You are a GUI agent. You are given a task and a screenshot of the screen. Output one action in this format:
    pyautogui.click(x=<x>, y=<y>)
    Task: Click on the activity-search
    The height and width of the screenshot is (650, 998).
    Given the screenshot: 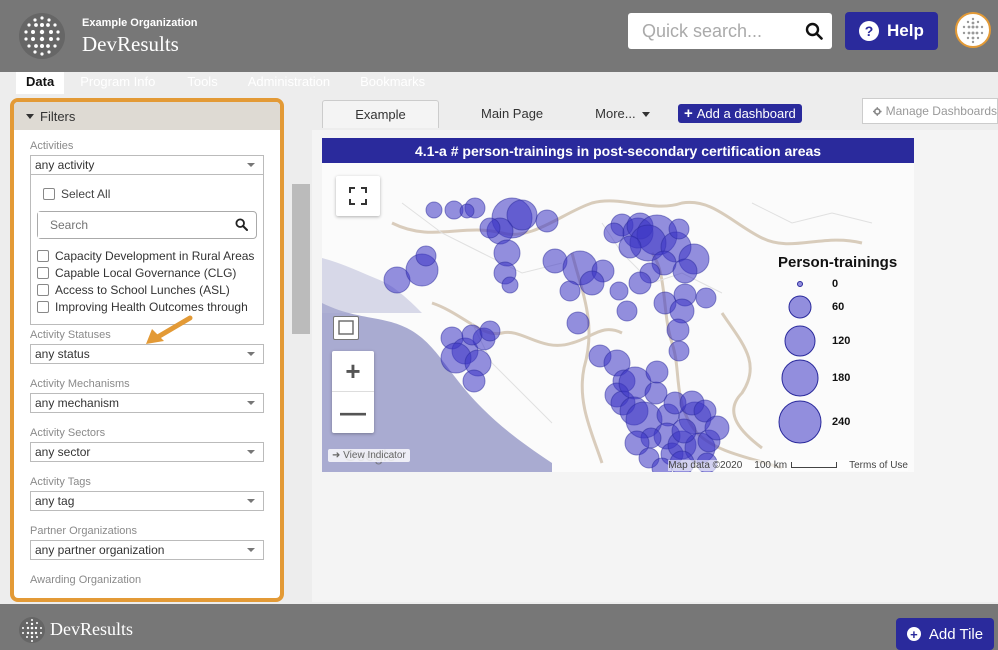 What is the action you would take?
    pyautogui.click(x=147, y=225)
    